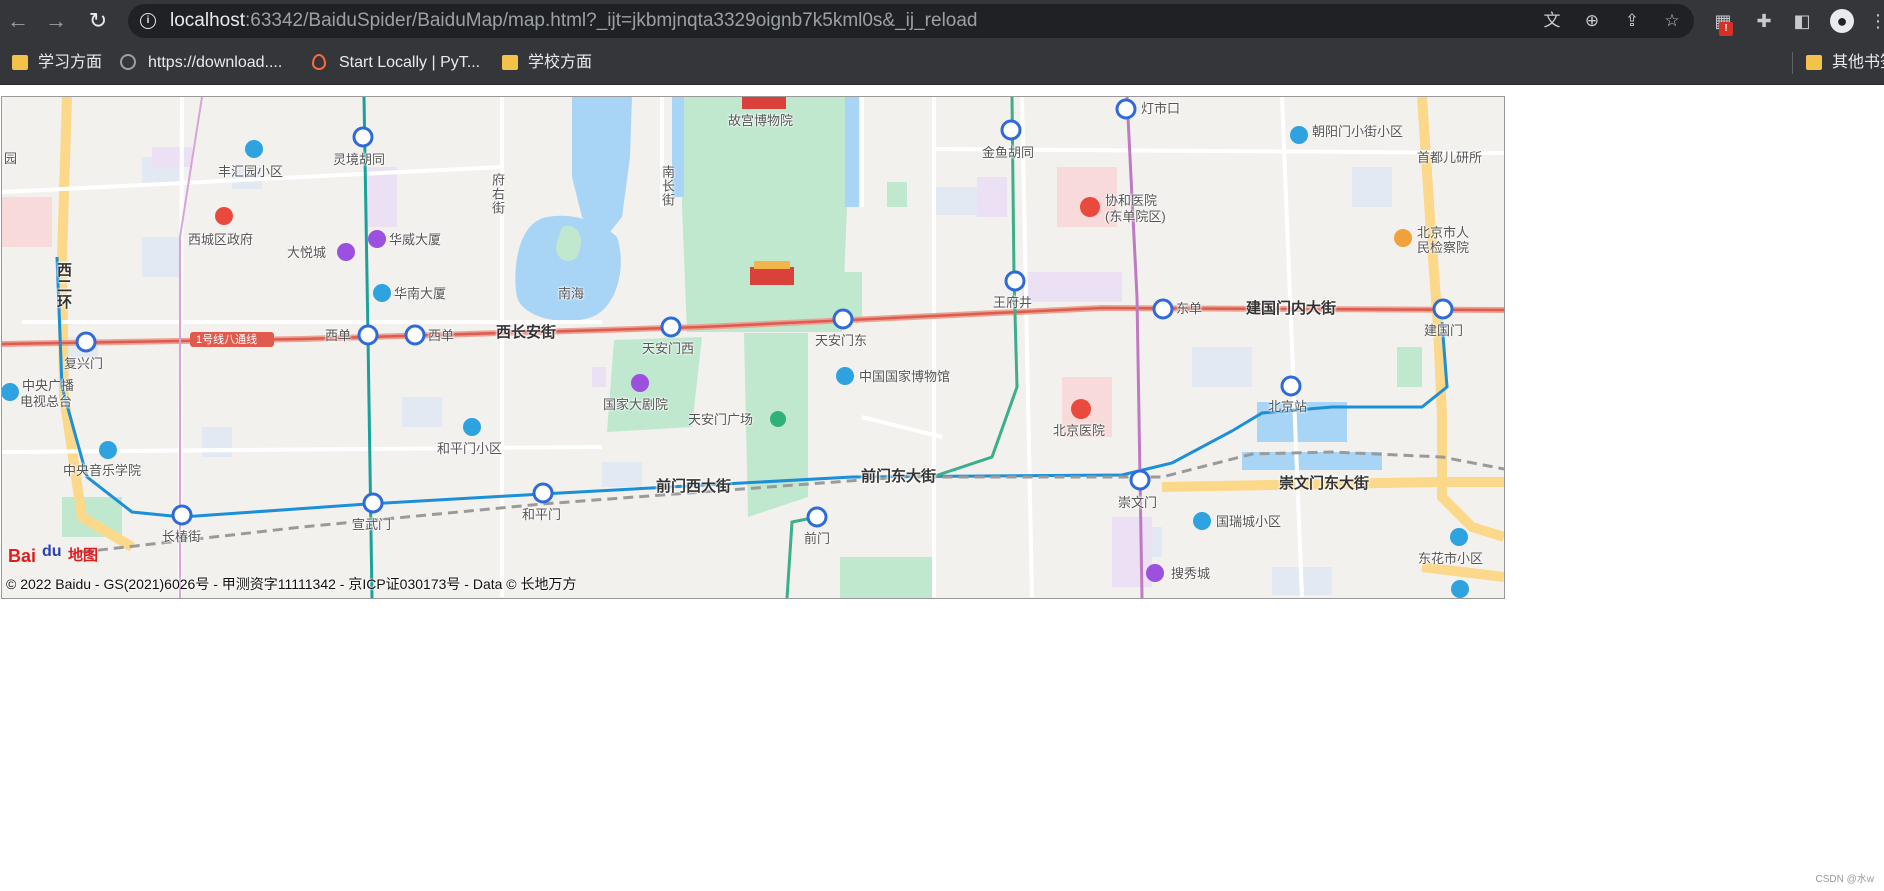 This screenshot has height=891, width=1884. Describe the element at coordinates (83, 555) in the screenshot. I see `logo-map: 地图` at that location.